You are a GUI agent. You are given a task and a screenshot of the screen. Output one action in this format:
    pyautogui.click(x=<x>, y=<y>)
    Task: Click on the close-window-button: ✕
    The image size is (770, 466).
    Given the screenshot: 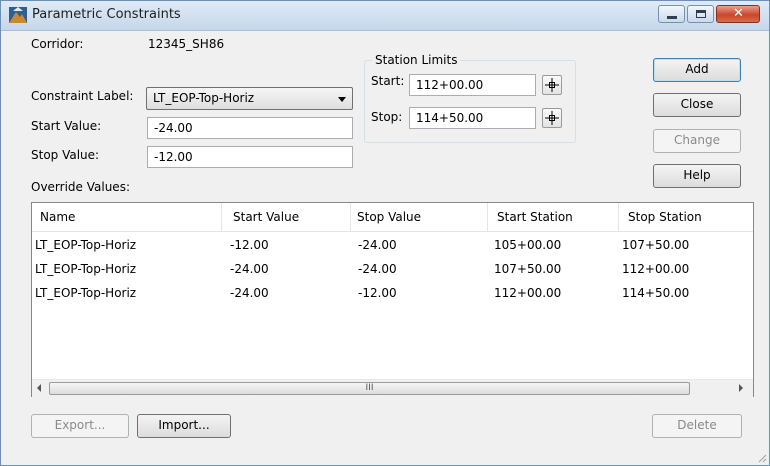 What is the action you would take?
    pyautogui.click(x=738, y=14)
    